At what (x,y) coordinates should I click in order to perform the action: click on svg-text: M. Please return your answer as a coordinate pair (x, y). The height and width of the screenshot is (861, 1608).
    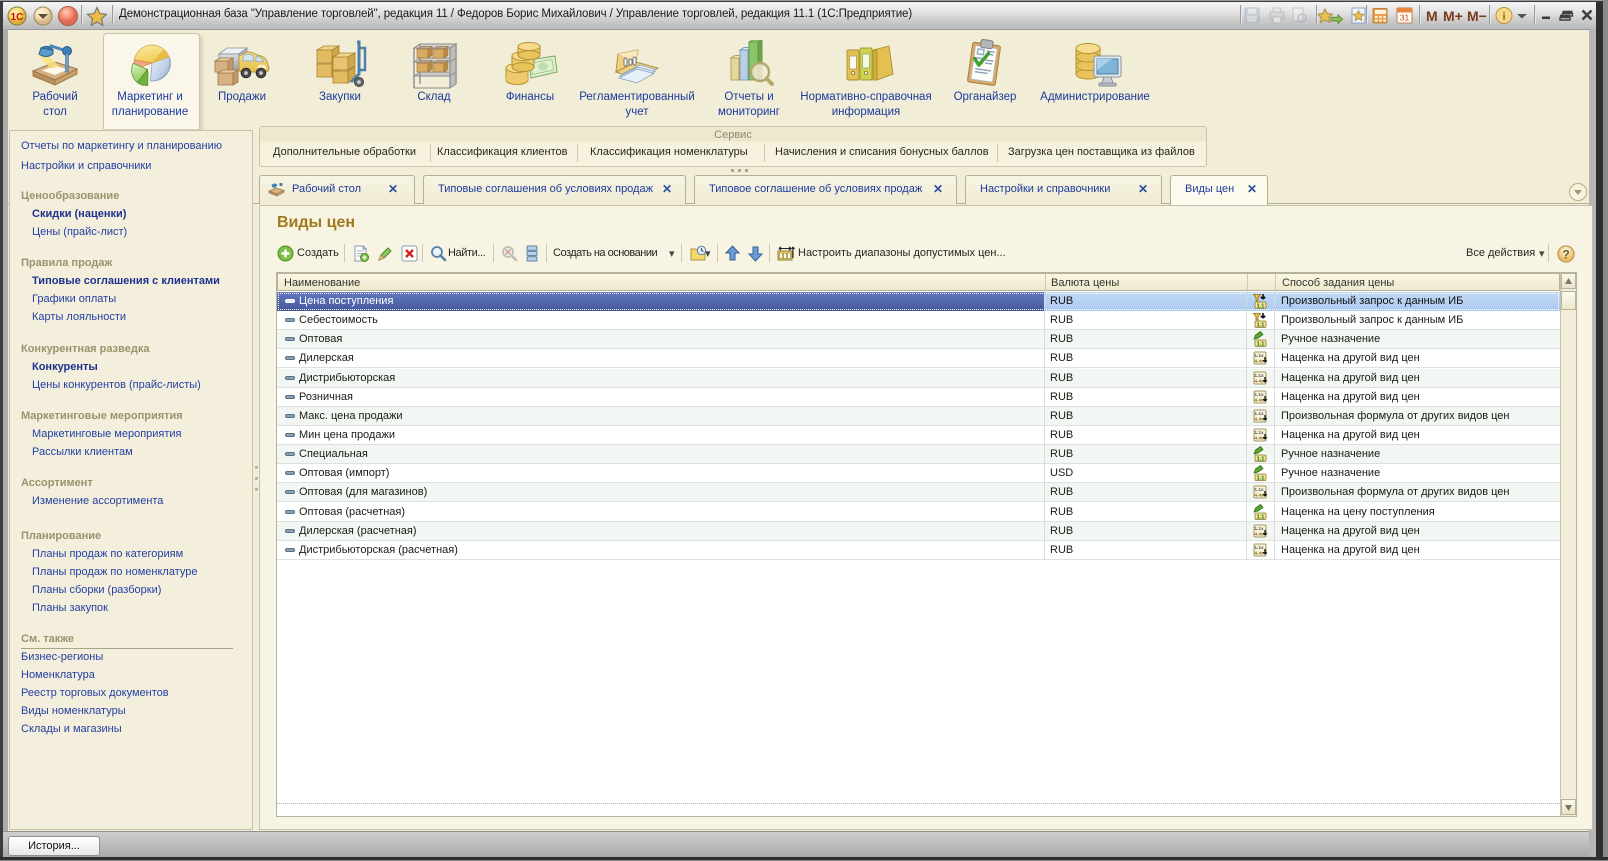
    Looking at the image, I should click on (1432, 16).